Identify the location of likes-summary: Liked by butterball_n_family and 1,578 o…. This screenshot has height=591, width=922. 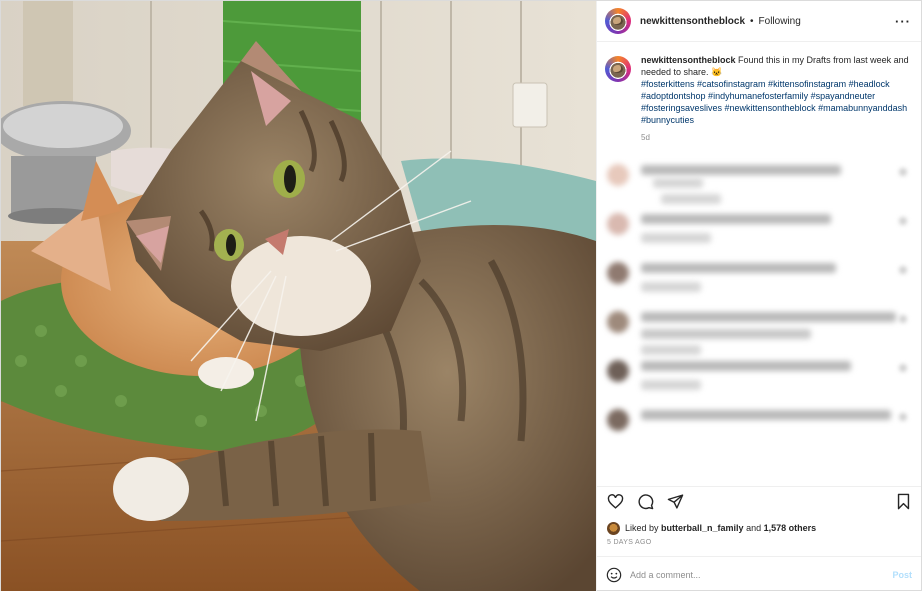
(759, 526).